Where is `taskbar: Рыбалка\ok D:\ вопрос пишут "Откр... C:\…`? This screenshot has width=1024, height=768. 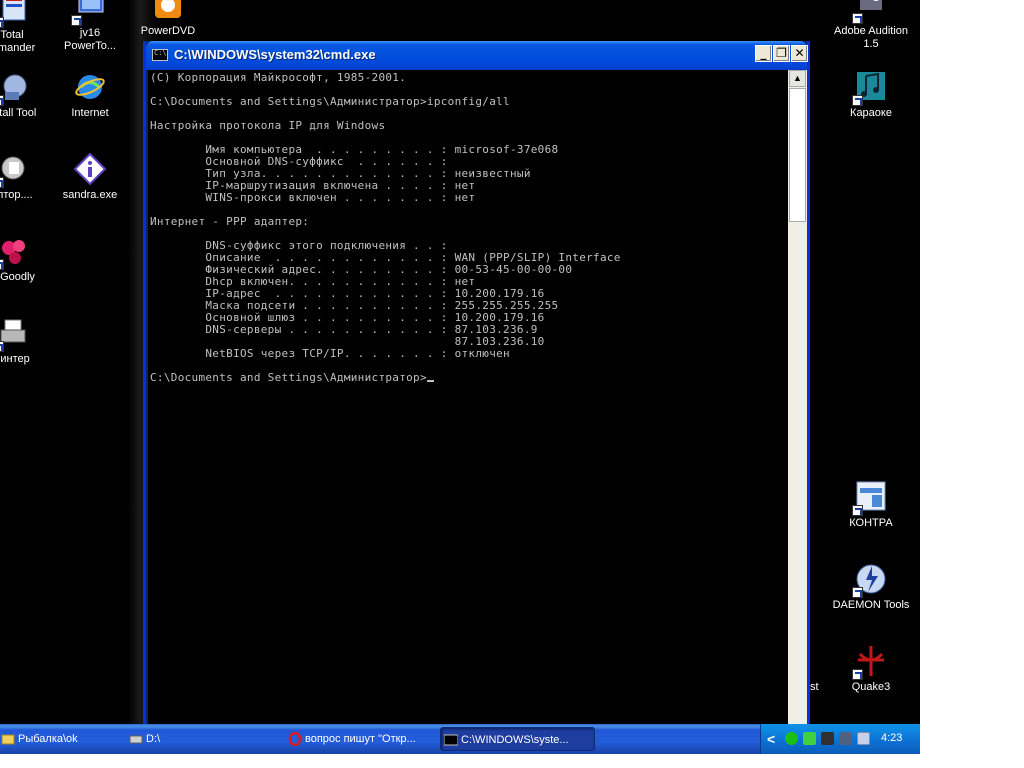 taskbar: Рыбалка\ok D:\ вопрос пишут "Откр... C:\… is located at coordinates (460, 739).